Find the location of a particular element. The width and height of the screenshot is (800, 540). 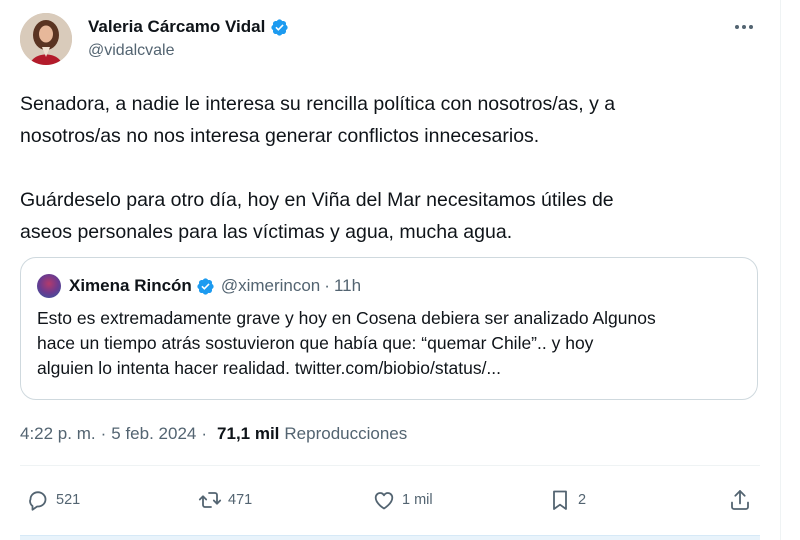

repost-icon is located at coordinates (210, 500).